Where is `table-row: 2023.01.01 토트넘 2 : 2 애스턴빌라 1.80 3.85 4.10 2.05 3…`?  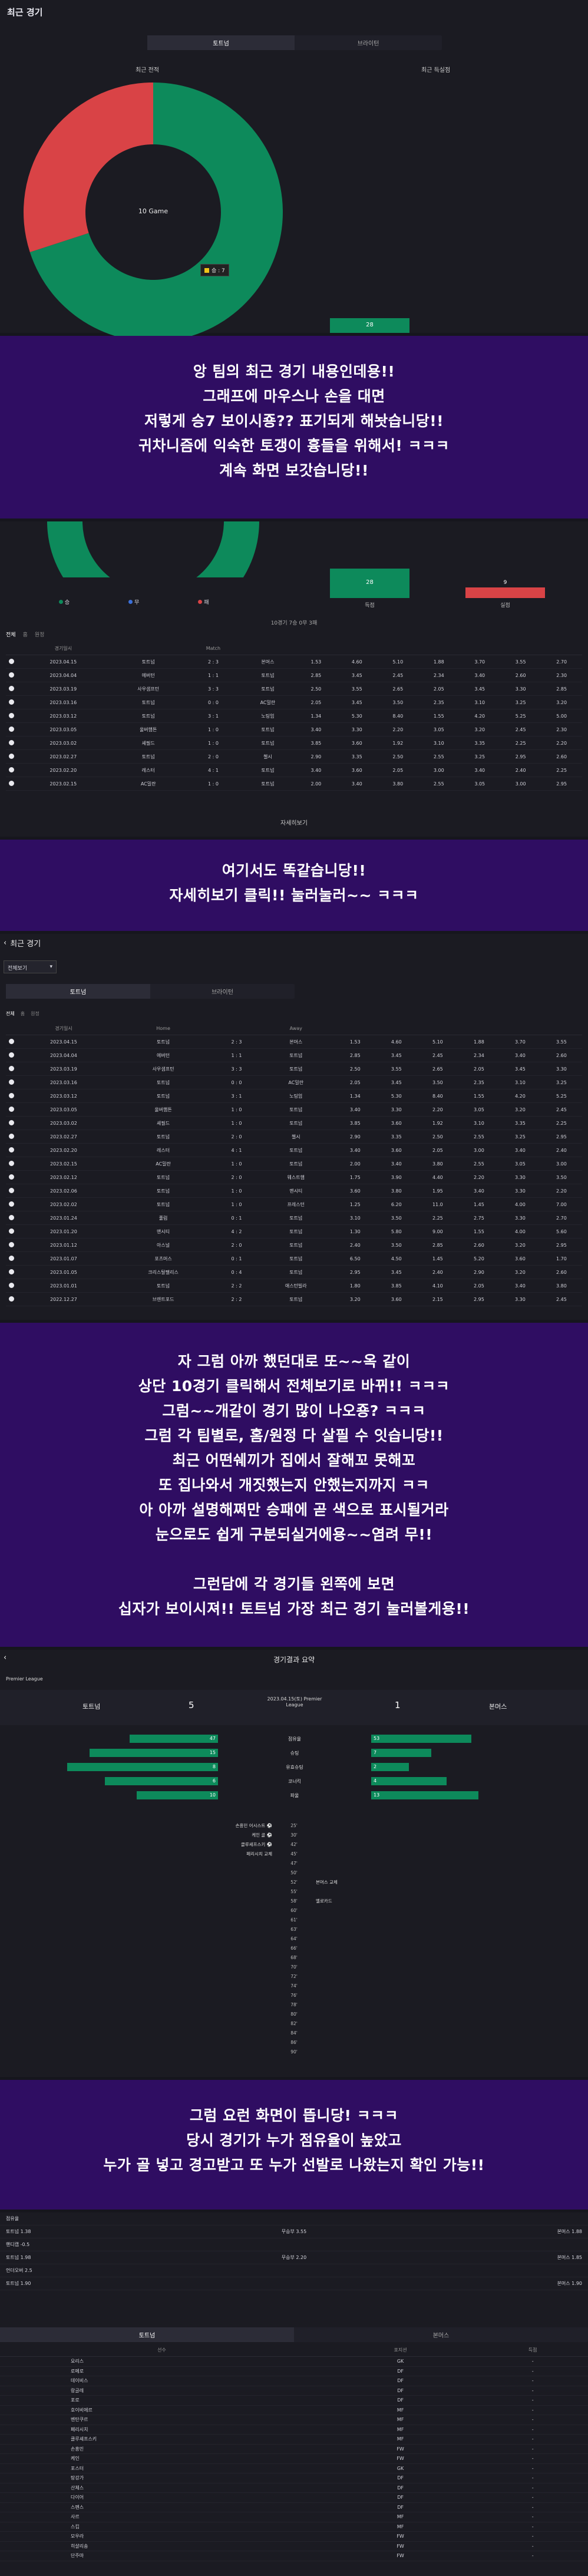
table-row: 2023.01.01 토트넘 2 : 2 애스턴빌라 1.80 3.85 4.10 2.05 3… is located at coordinates (294, 1286).